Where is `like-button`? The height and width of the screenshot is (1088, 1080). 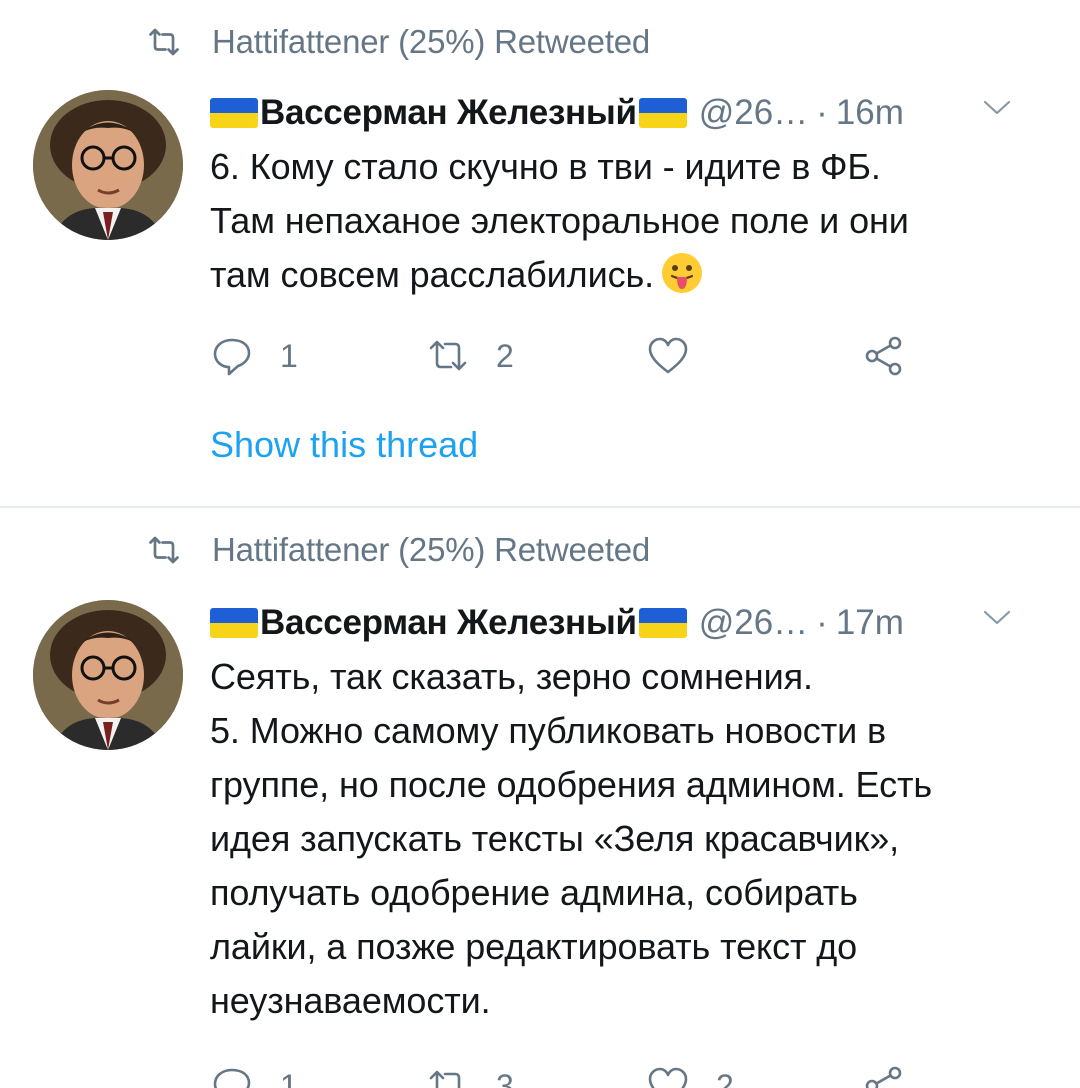
like-button is located at coordinates (681, 356).